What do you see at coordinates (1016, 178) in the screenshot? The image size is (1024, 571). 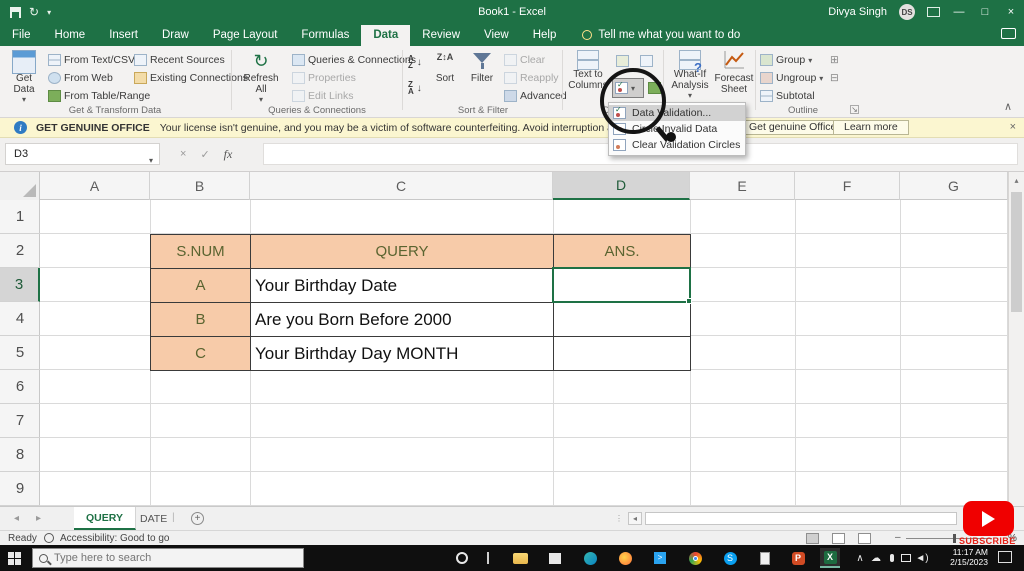 I see `scroll-up-icon: ▴` at bounding box center [1016, 178].